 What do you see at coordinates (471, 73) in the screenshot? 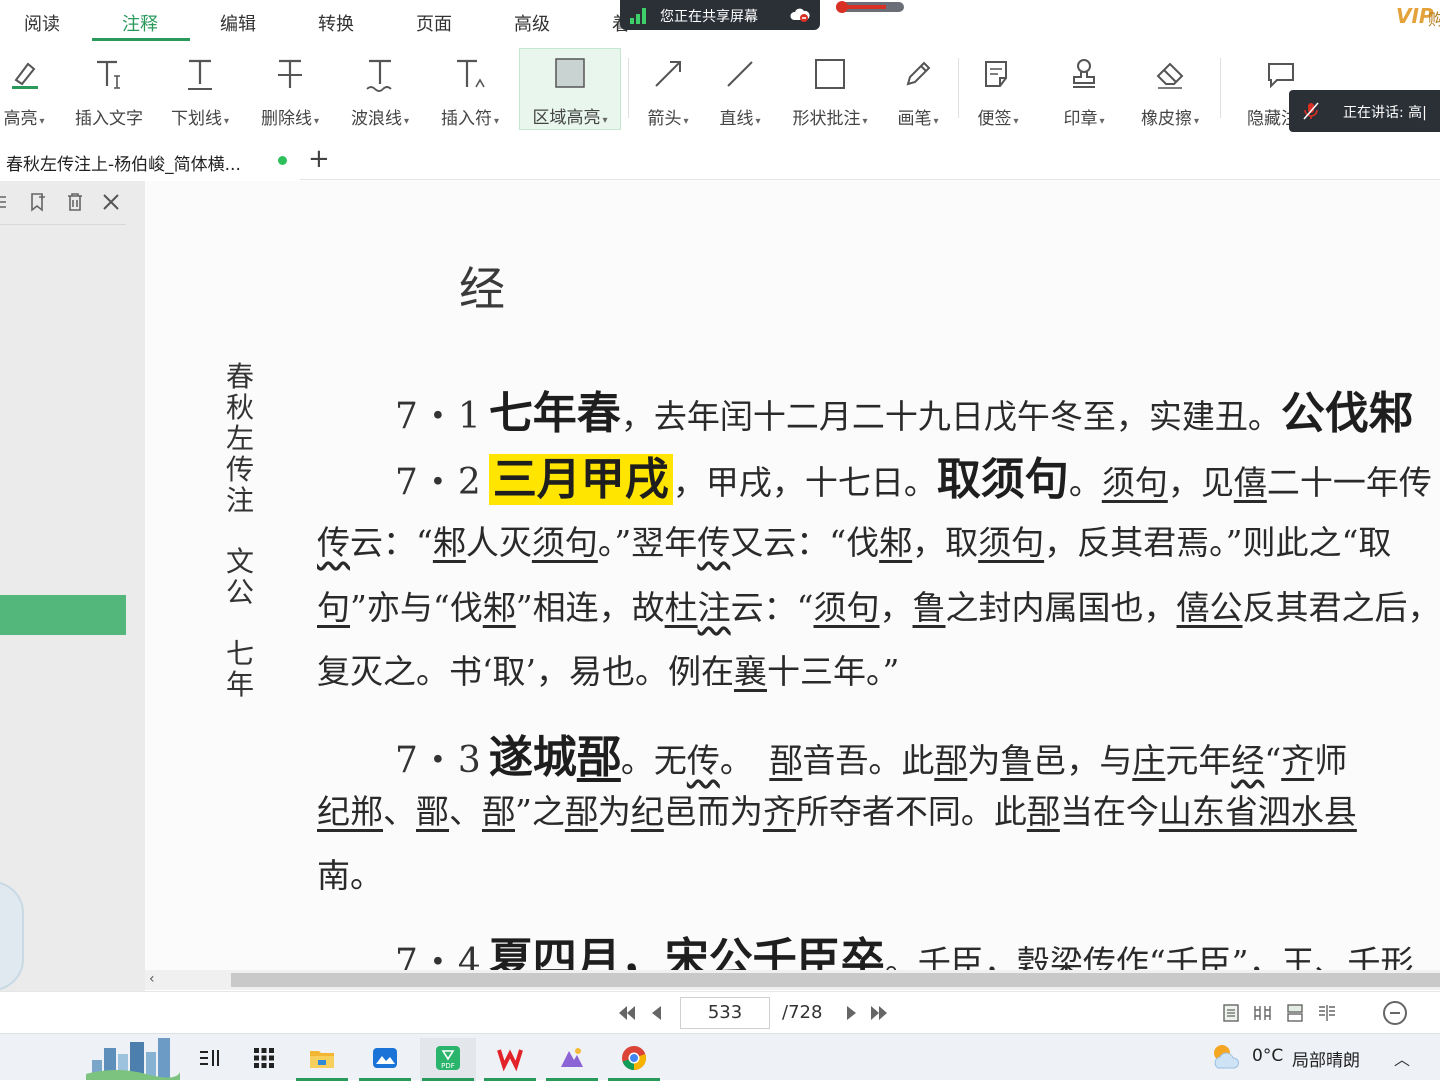
I see `caret-insert-icon` at bounding box center [471, 73].